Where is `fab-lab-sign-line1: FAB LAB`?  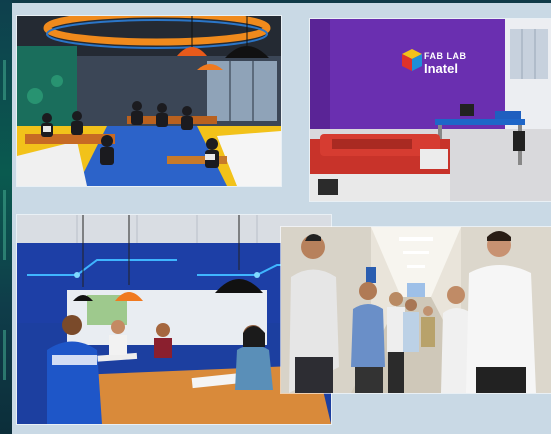 fab-lab-sign-line1: FAB LAB is located at coordinates (445, 56).